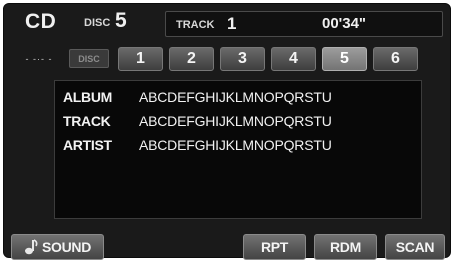  Describe the element at coordinates (195, 25) in the screenshot. I see `track-label: TRACK` at that location.